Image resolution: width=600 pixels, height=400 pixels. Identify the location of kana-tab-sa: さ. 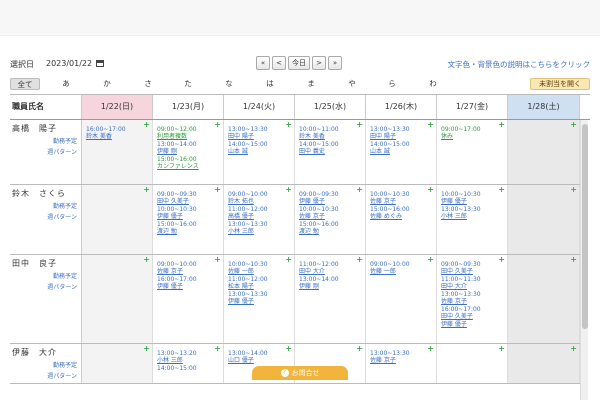
(148, 84).